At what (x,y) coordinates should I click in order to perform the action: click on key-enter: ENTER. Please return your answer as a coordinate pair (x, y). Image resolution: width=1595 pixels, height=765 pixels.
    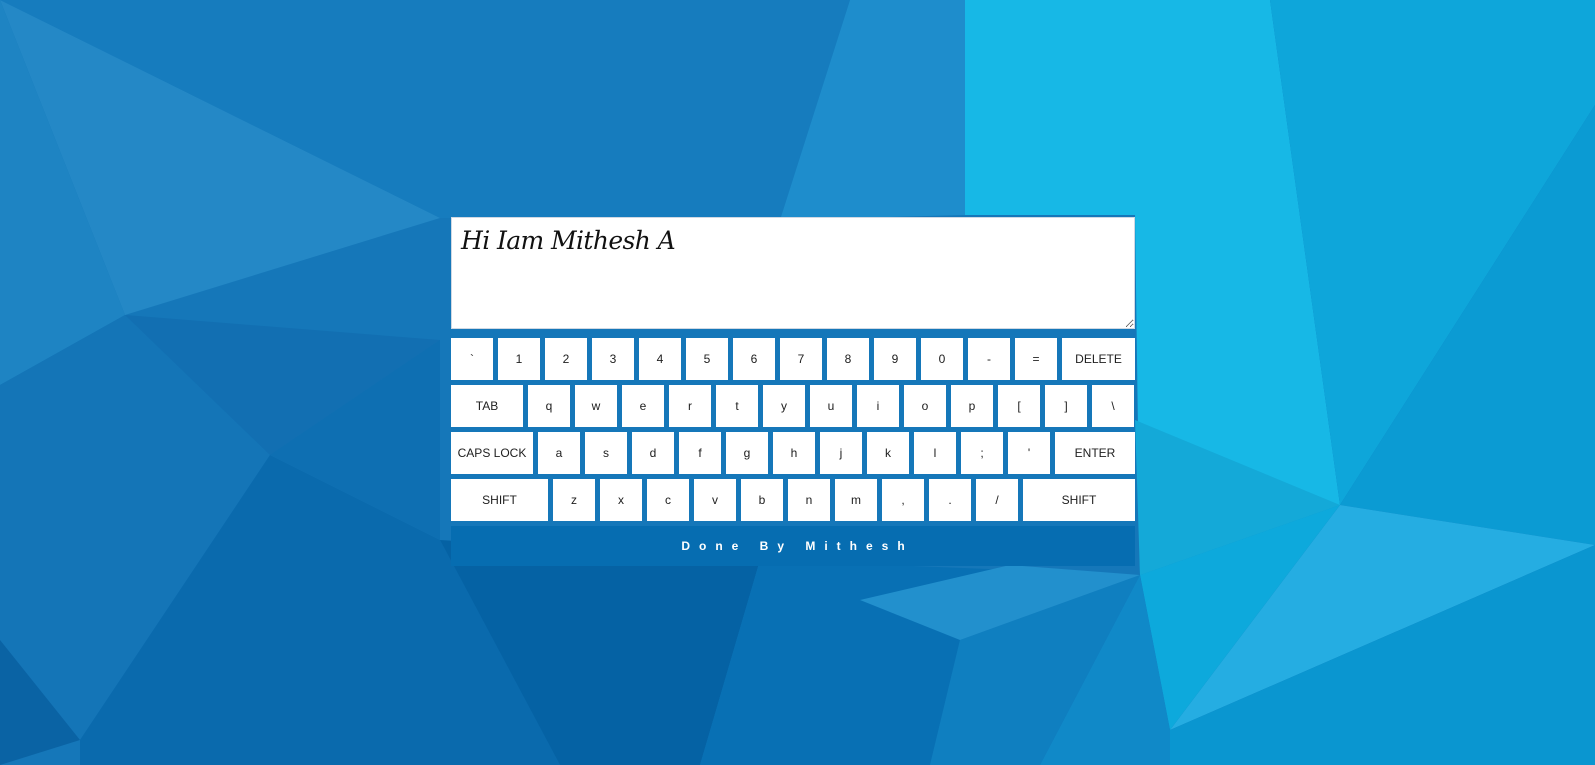
    Looking at the image, I should click on (1095, 453).